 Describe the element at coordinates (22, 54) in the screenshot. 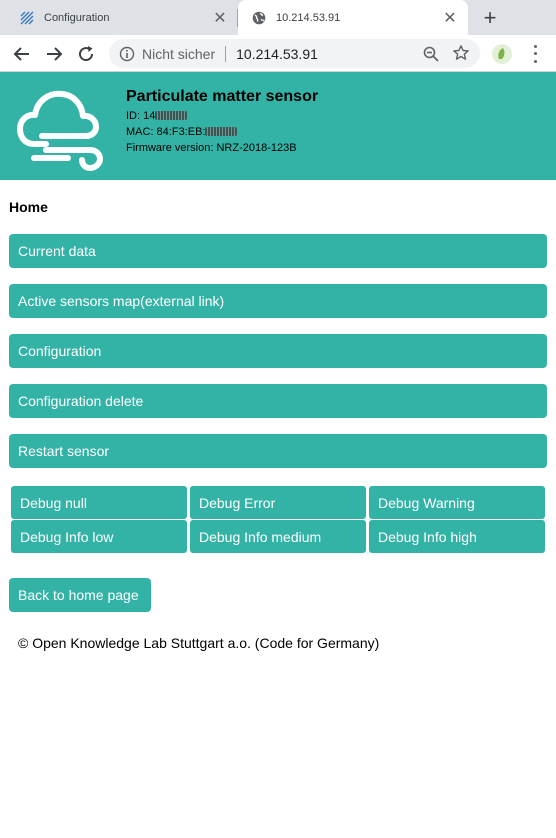

I see `back-arrow-icon` at that location.